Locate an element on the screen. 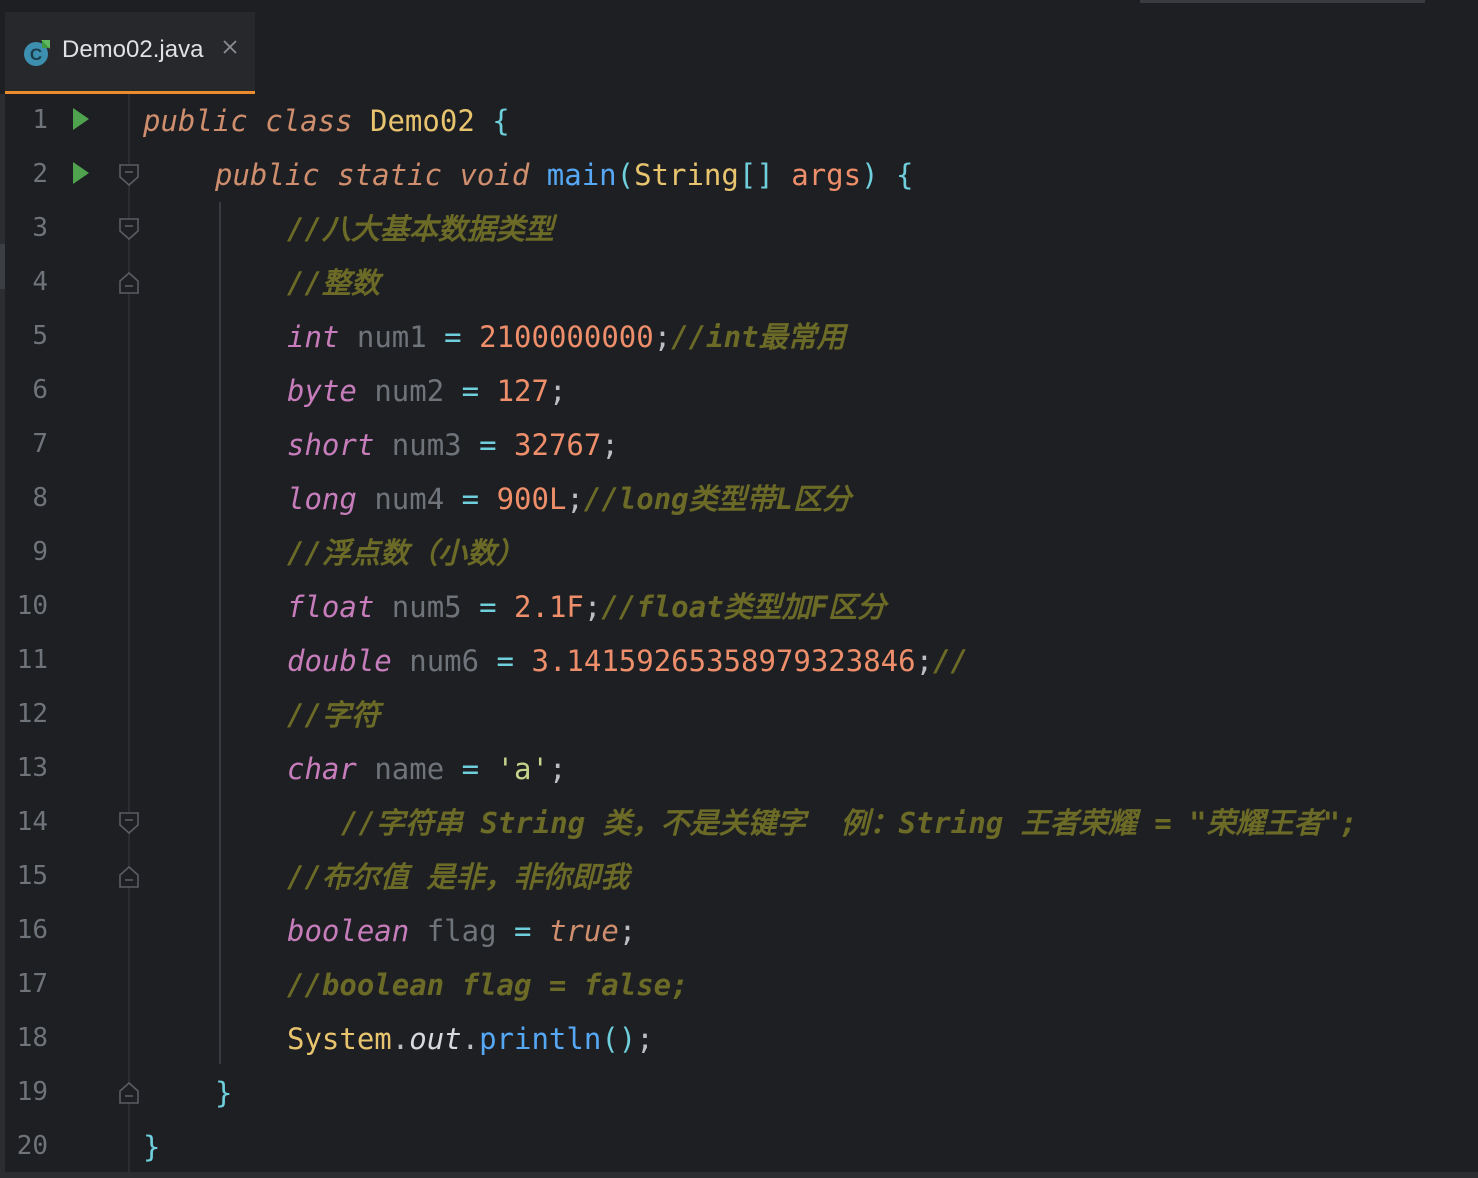  code-text: //字符 is located at coordinates (333, 715).